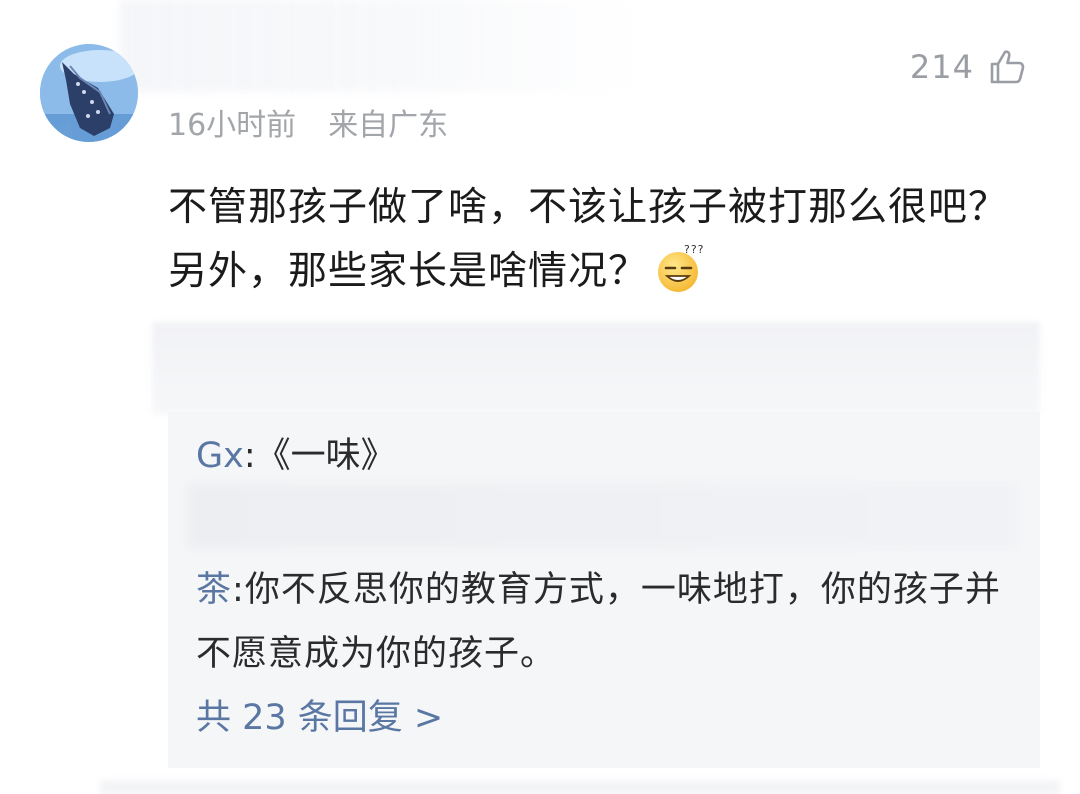 The width and height of the screenshot is (1080, 794). Describe the element at coordinates (325, 456) in the screenshot. I see `reply-text: 《一味》` at that location.